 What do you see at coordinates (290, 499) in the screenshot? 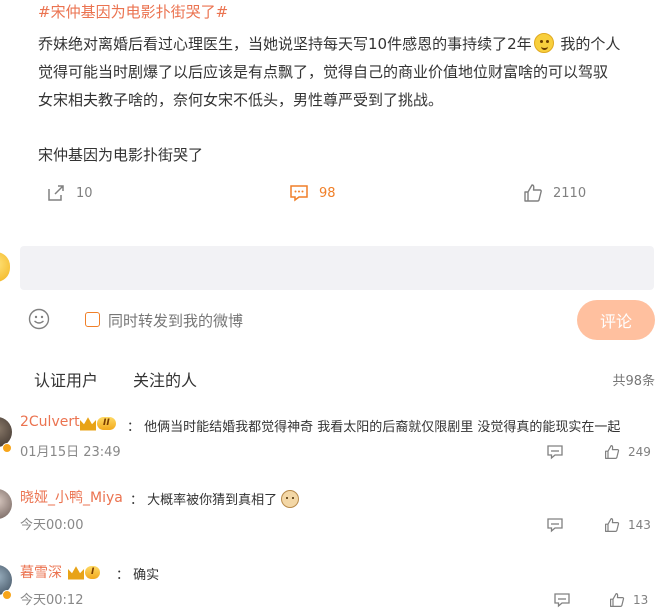
I see `dog-emoji-icon` at bounding box center [290, 499].